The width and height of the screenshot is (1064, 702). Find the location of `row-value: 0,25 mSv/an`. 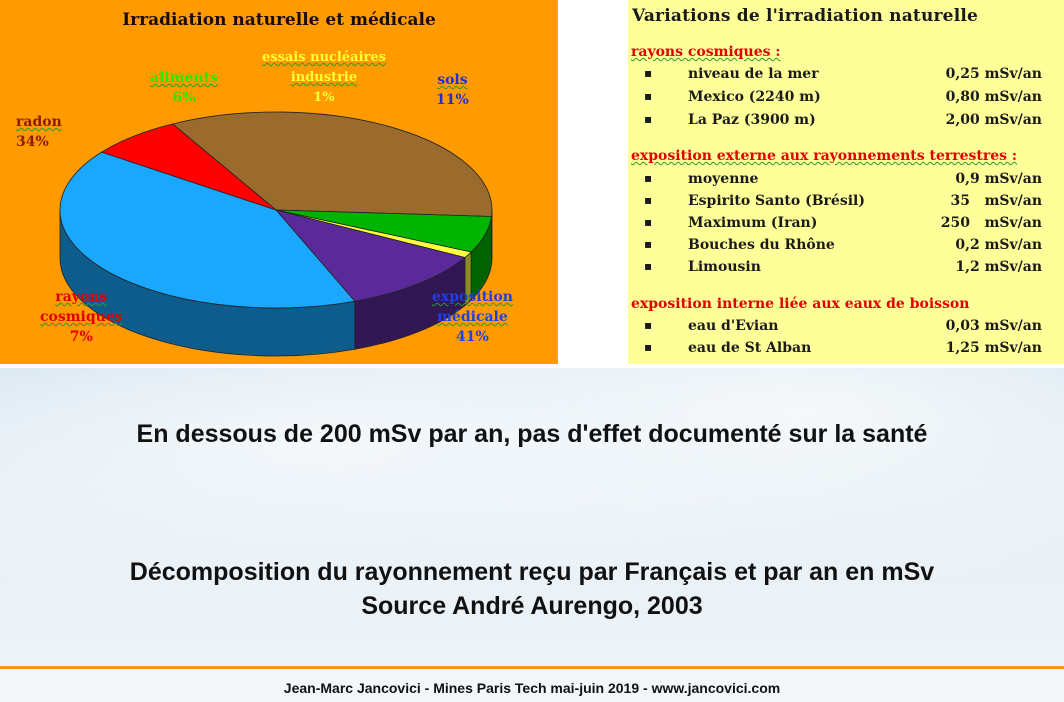

row-value: 0,25 mSv/an is located at coordinates (993, 74).